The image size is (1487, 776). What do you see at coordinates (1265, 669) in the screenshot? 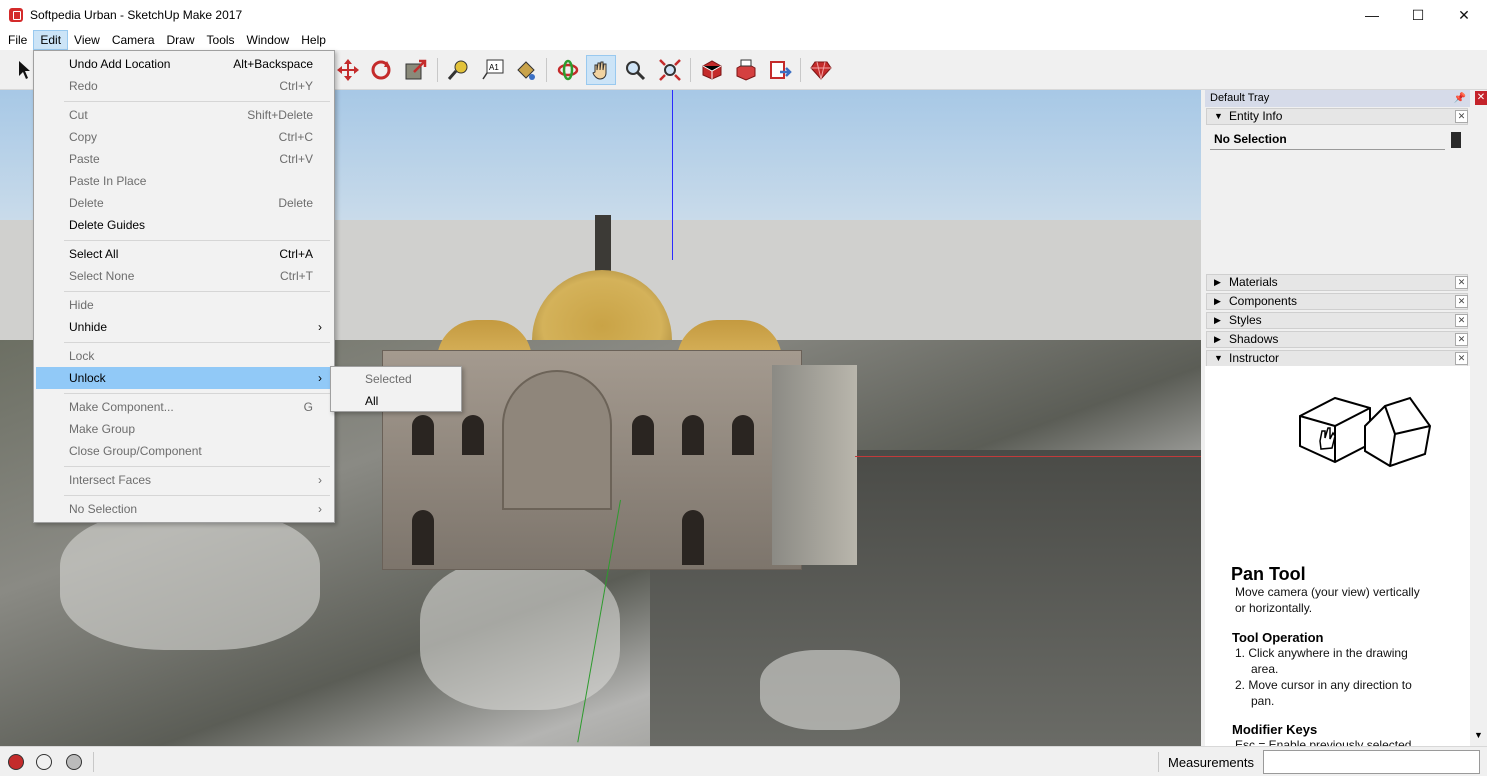
I see `instructor-step1-cont: area.` at bounding box center [1265, 669].